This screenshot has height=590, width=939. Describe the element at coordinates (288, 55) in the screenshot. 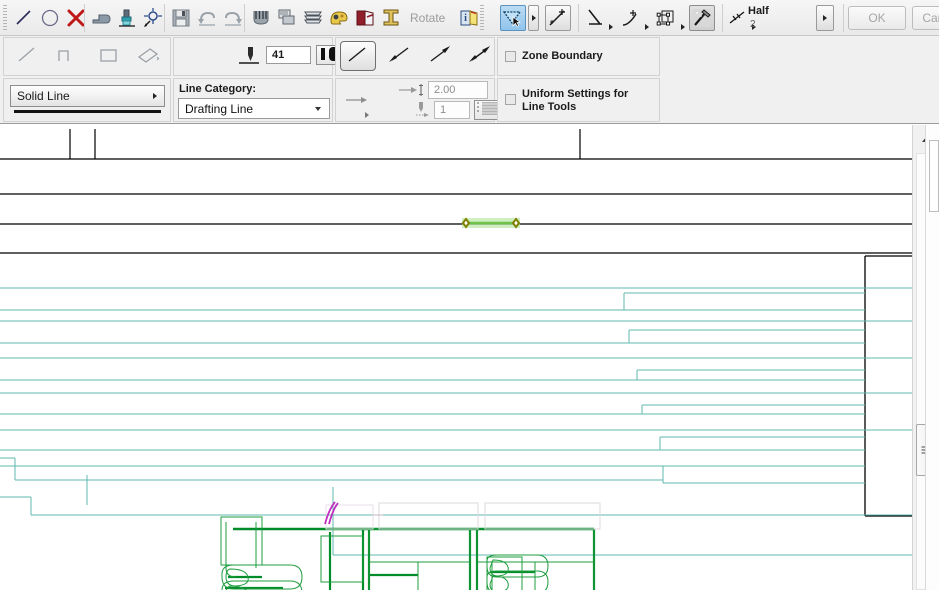

I see `pen-number-field: 41` at that location.